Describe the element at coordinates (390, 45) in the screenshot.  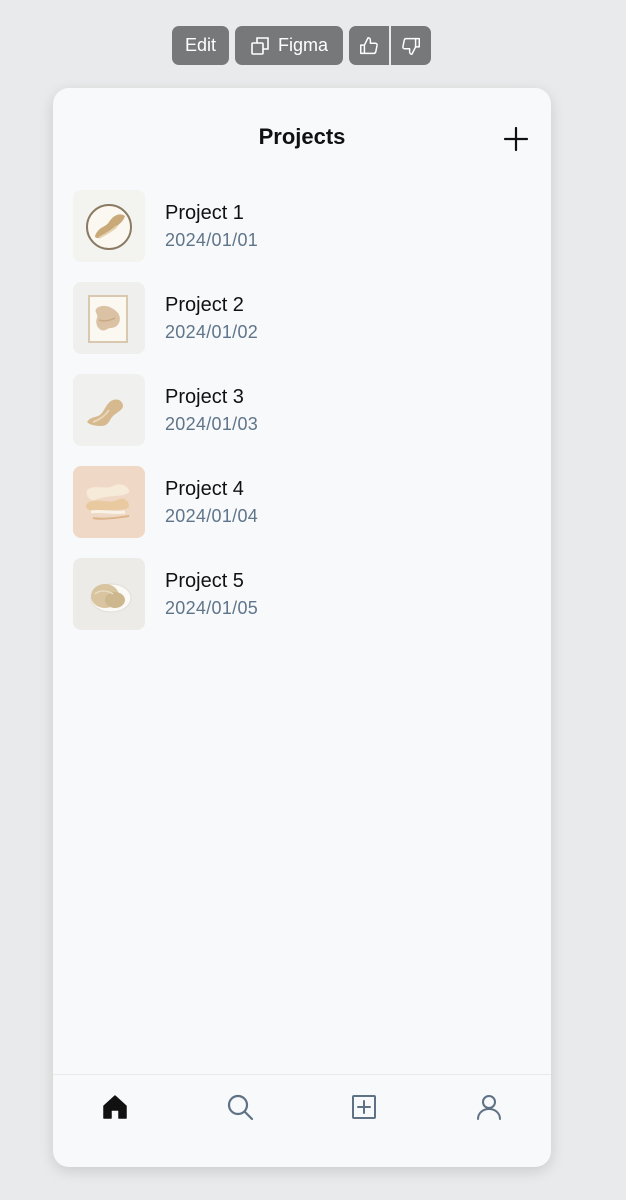
I see `rating-group` at that location.